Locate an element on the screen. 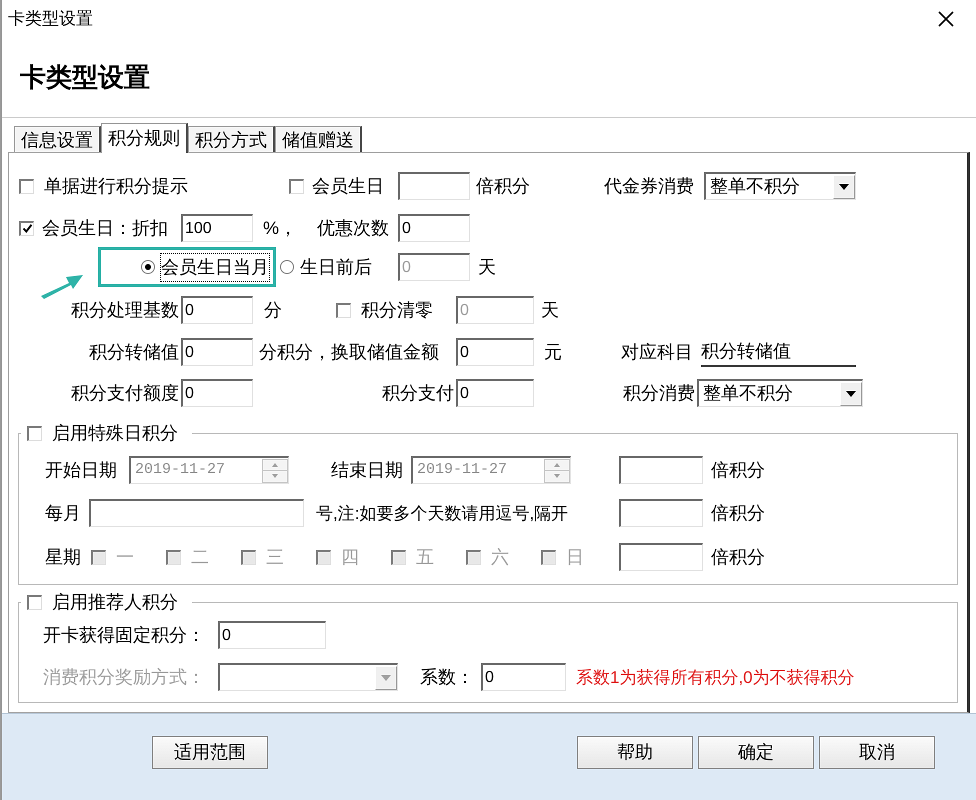 This screenshot has height=800, width=976. label-text: 代金券消费 is located at coordinates (649, 186).